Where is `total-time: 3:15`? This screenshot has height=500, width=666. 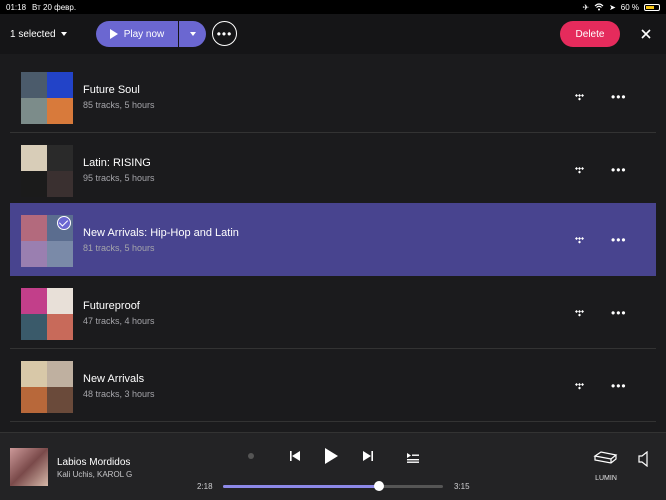
total-time: 3:15 is located at coordinates (462, 486).